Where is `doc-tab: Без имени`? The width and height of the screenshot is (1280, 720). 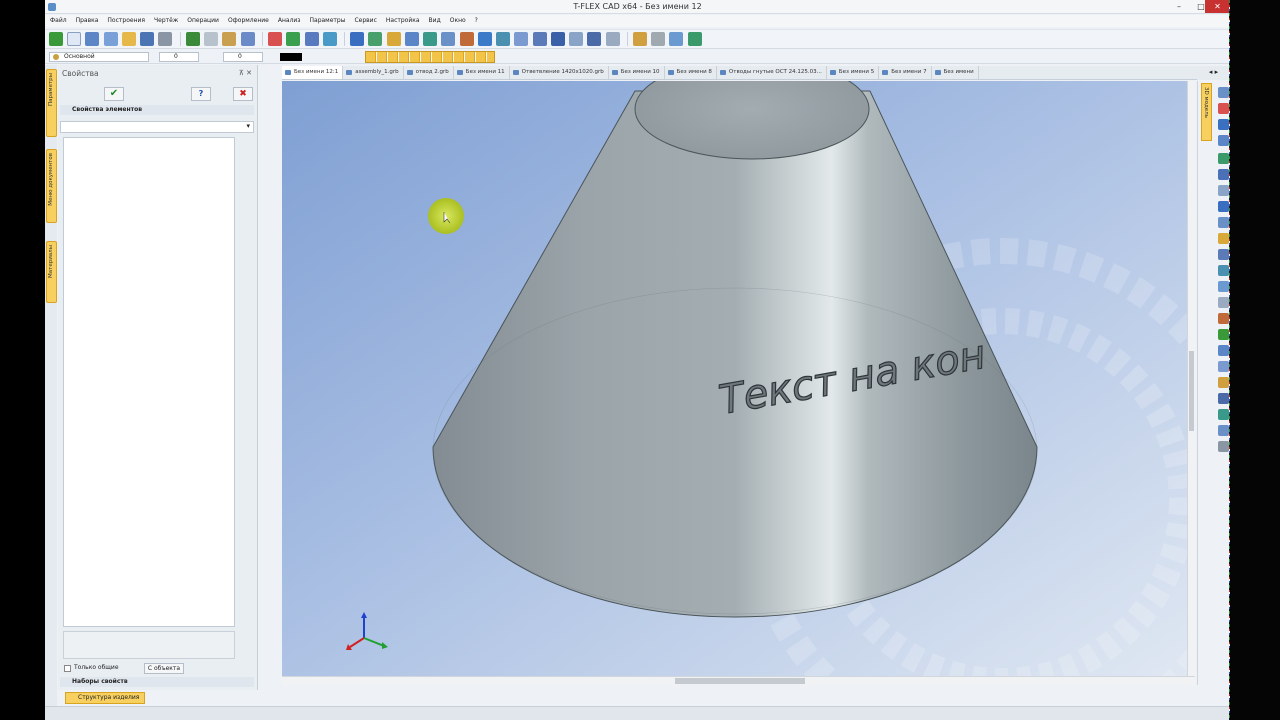
doc-tab: Без имени is located at coordinates (955, 72).